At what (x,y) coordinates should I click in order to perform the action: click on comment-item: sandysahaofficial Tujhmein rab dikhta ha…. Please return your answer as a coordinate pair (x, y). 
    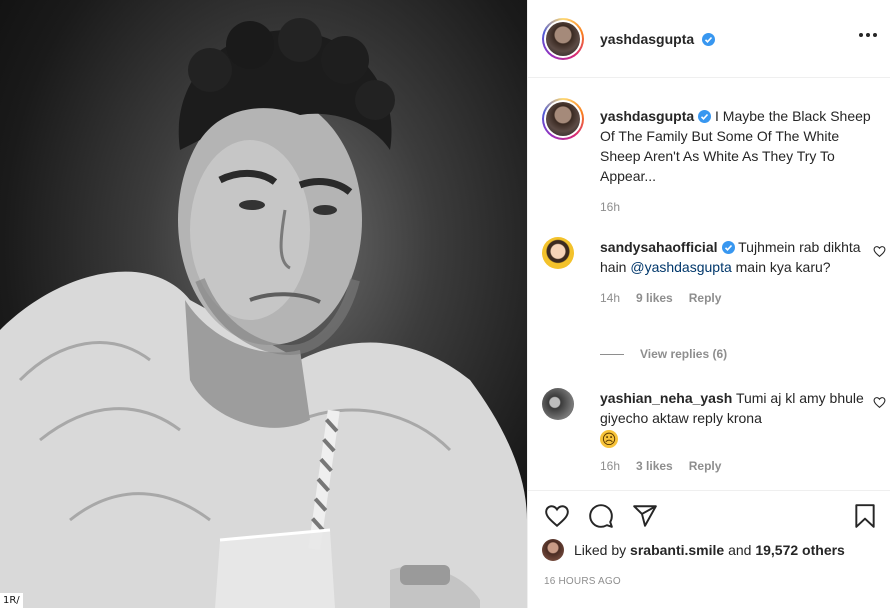
    Looking at the image, I should click on (714, 271).